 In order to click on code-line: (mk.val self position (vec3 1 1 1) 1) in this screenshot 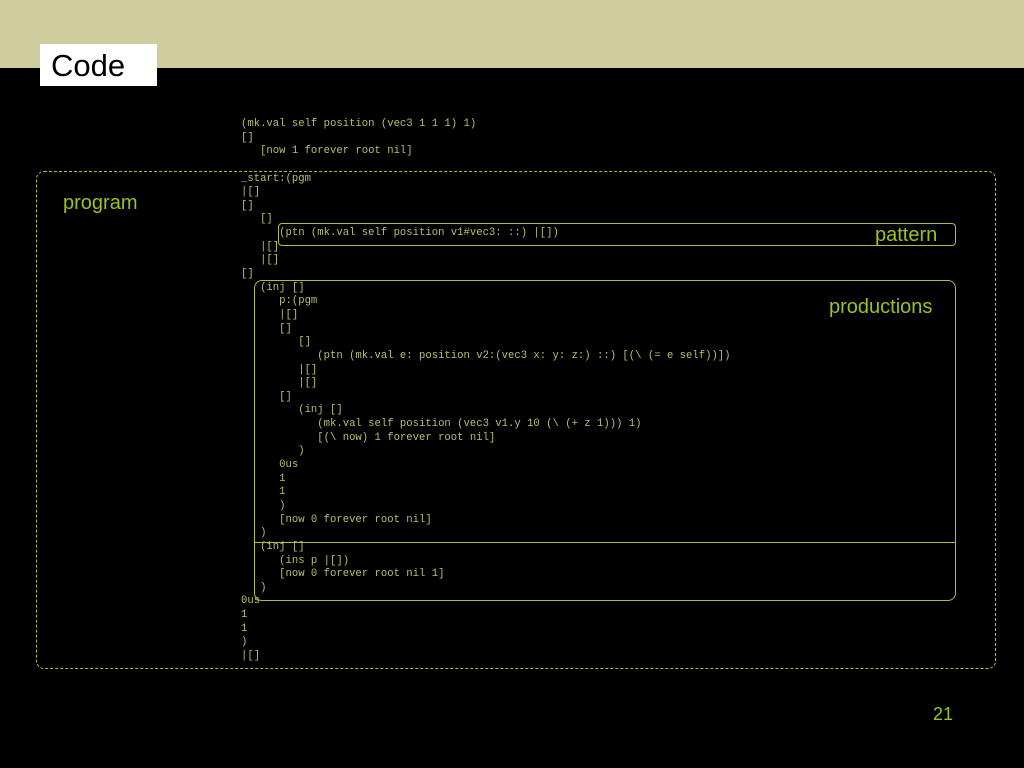, I will do `click(359, 124)`.